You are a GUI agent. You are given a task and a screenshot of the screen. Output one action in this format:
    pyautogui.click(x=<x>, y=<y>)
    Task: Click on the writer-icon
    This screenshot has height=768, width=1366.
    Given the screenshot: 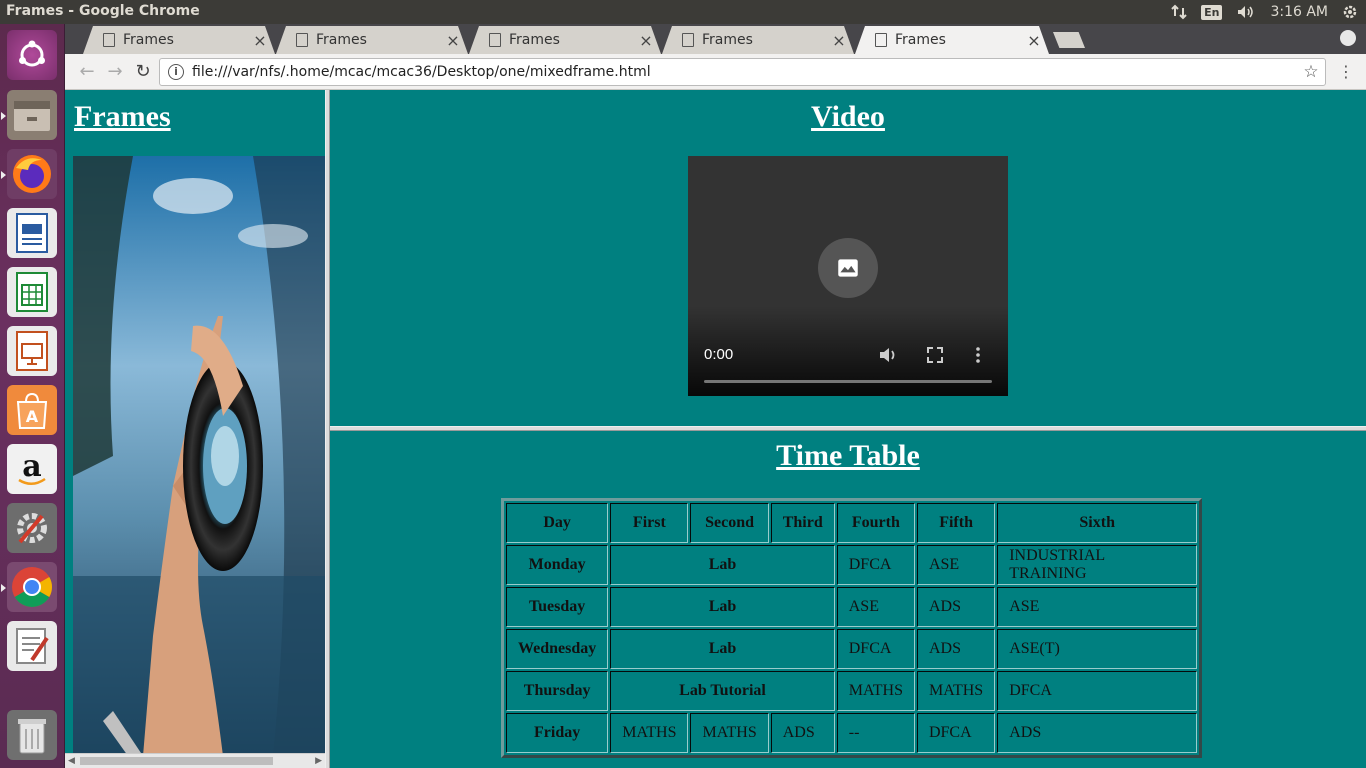 What is the action you would take?
    pyautogui.click(x=32, y=233)
    